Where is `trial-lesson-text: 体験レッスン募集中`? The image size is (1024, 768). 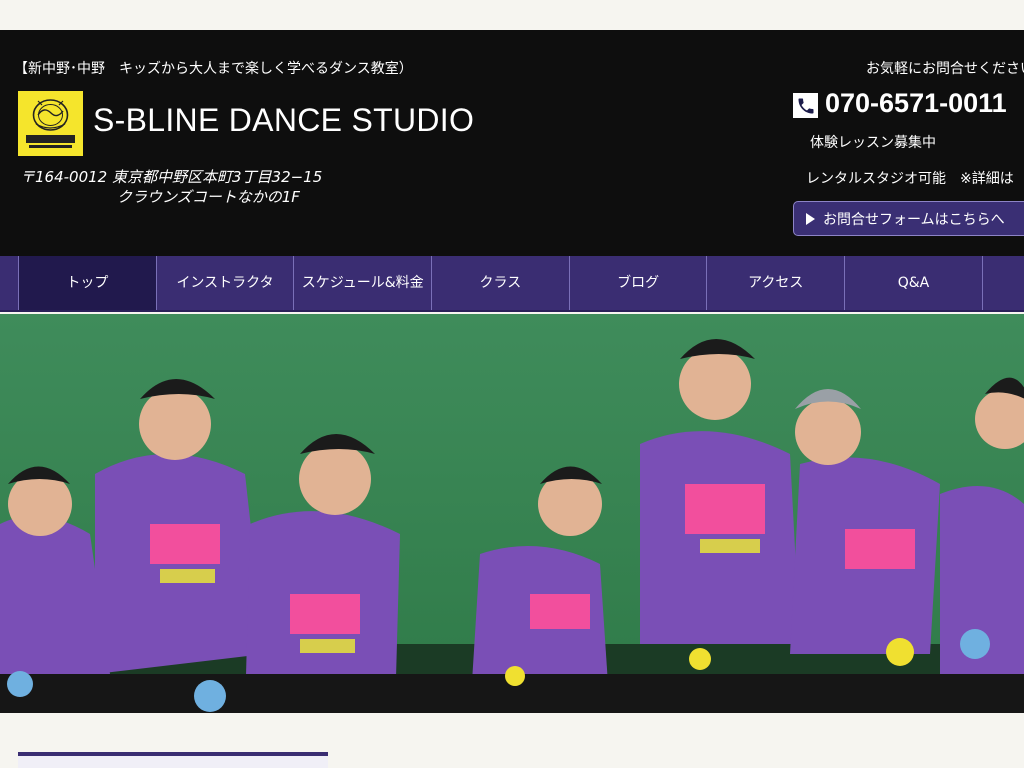 trial-lesson-text: 体験レッスン募集中 is located at coordinates (873, 143).